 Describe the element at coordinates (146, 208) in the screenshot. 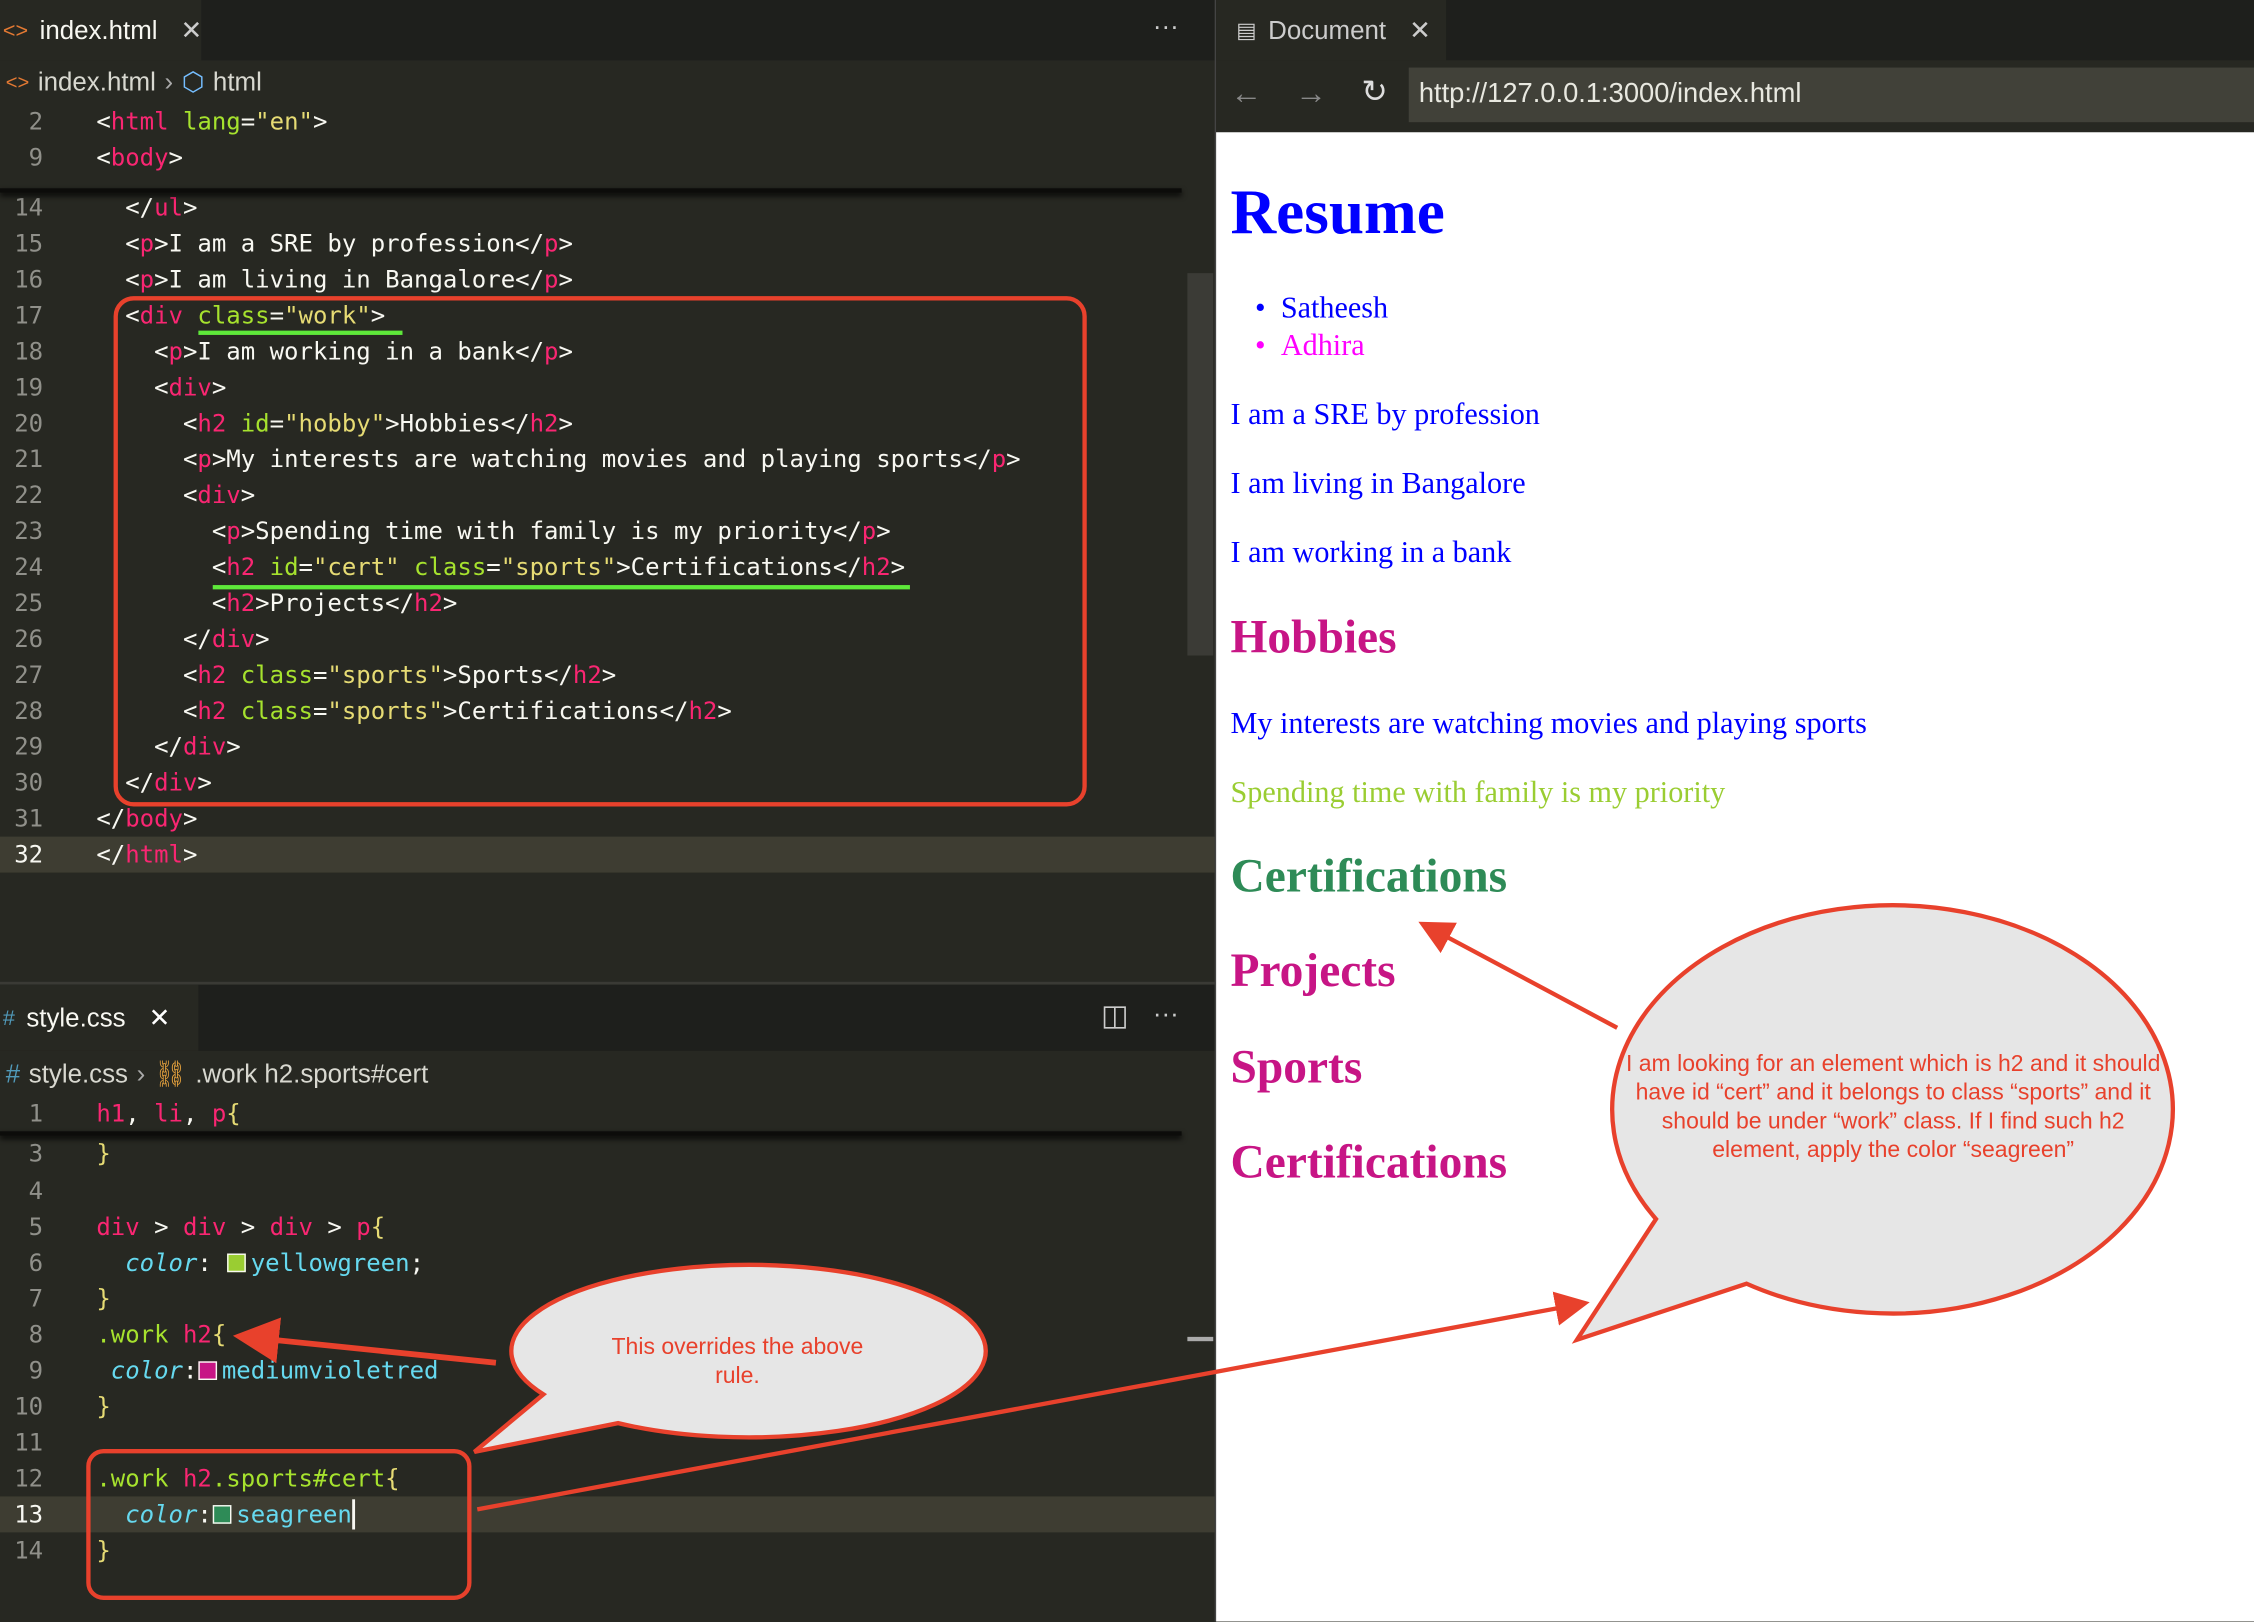

I see `line-text: </ul>` at that location.